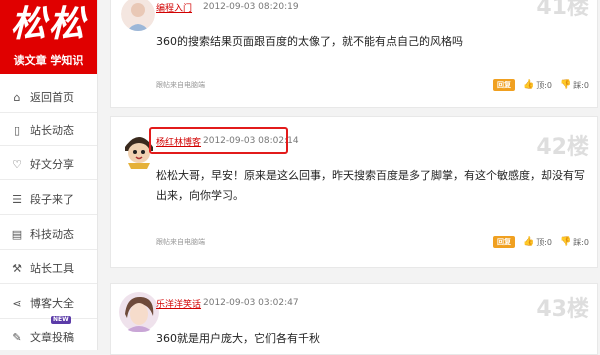 This screenshot has height=355, width=600. I want to click on wrench-icon: ⚒, so click(17, 268).